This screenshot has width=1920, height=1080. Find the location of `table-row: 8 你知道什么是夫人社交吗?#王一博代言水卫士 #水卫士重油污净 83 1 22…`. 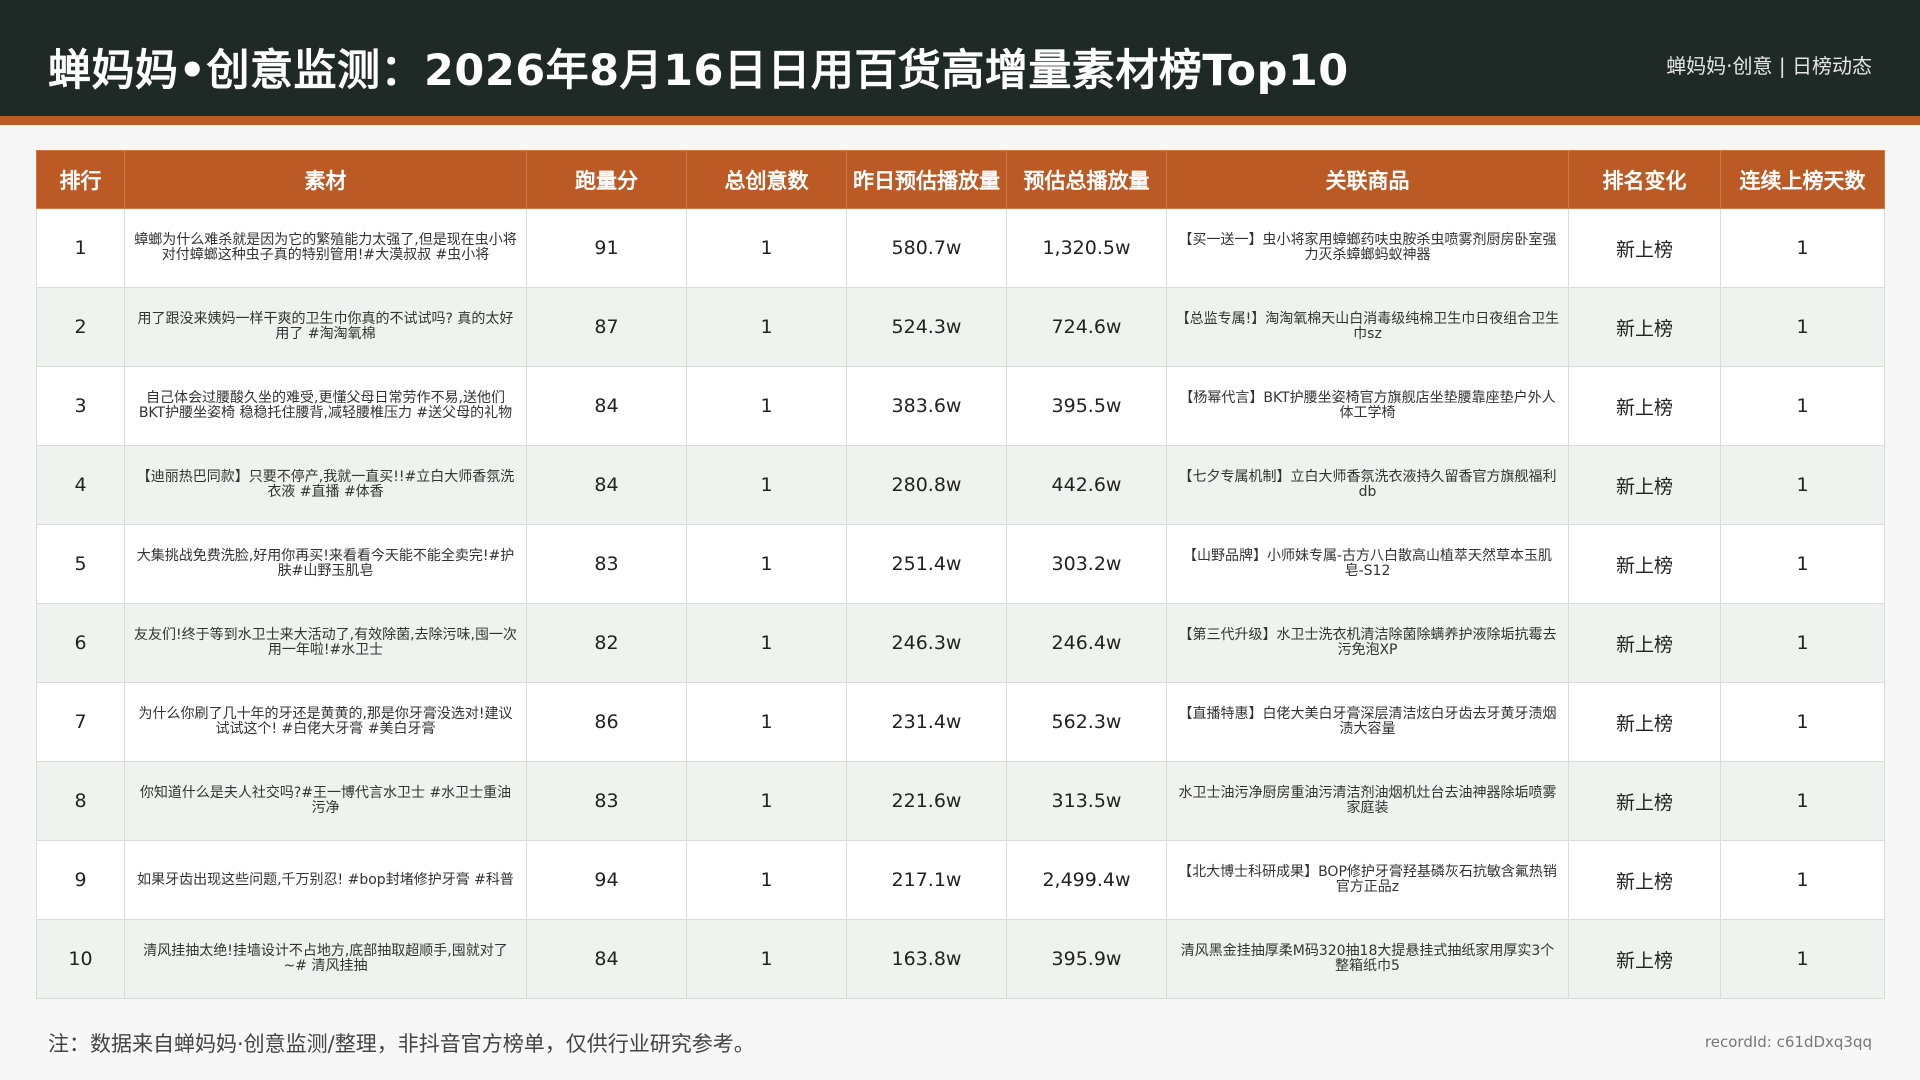

table-row: 8 你知道什么是夫人社交吗?#王一博代言水卫士 #水卫士重油污净 83 1 22… is located at coordinates (960, 801).